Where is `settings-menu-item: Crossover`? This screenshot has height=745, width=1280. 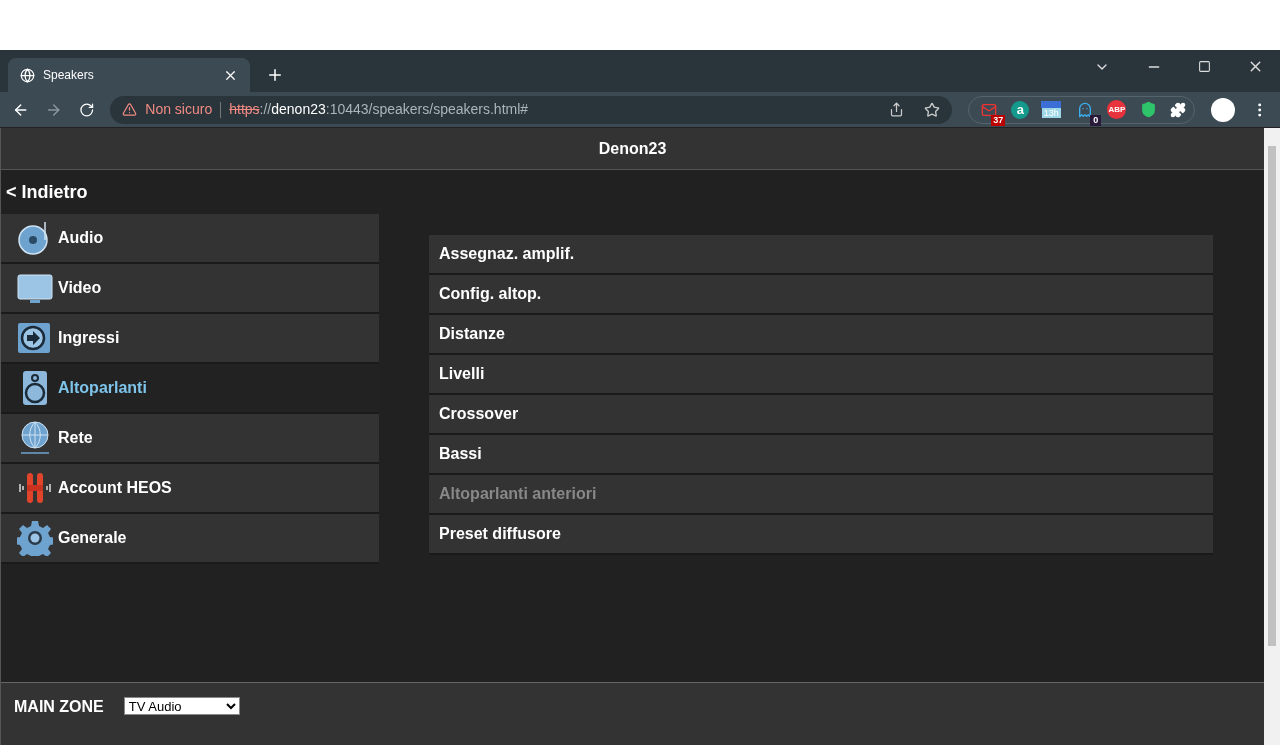 settings-menu-item: Crossover is located at coordinates (821, 415).